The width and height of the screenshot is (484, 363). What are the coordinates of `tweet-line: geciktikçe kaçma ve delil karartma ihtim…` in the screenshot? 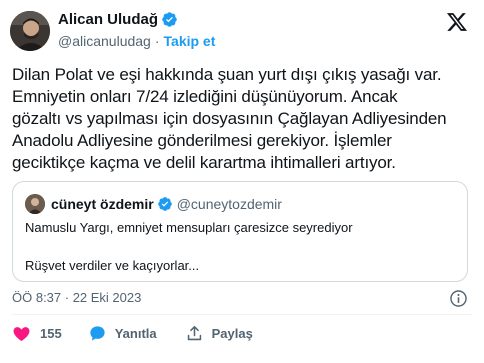 It's located at (204, 162).